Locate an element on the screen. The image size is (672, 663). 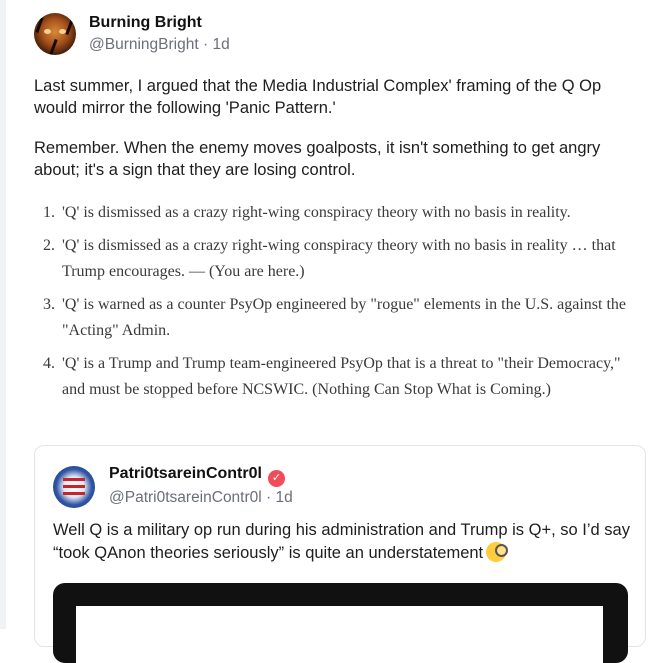
monocle-face-icon is located at coordinates (497, 552).